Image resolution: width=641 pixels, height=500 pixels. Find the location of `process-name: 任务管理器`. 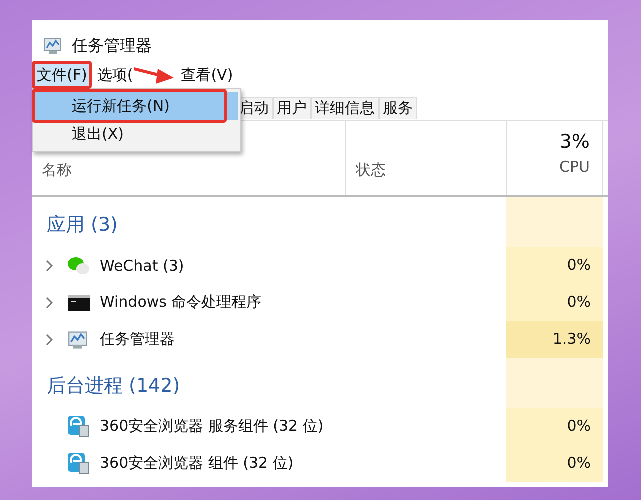

process-name: 任务管理器 is located at coordinates (137, 339).